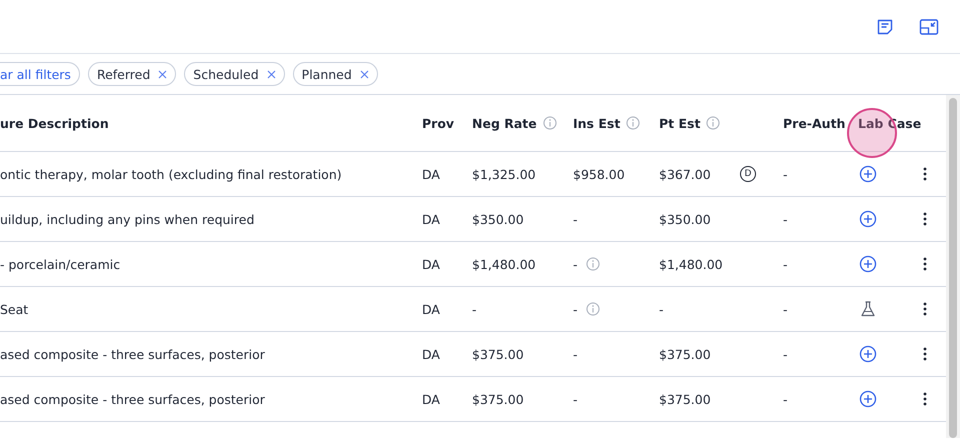 This screenshot has width=960, height=441. What do you see at coordinates (55, 123) in the screenshot?
I see `column-header: ure Description` at bounding box center [55, 123].